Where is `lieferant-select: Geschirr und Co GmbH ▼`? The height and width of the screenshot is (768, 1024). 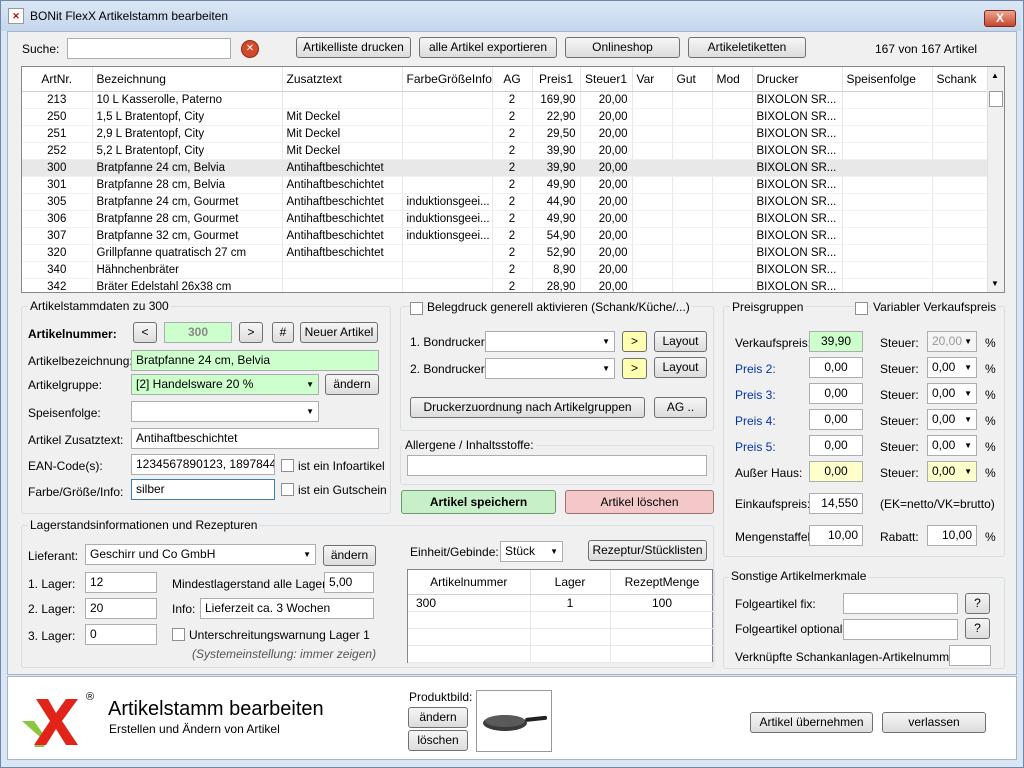
lieferant-select: Geschirr und Co GmbH ▼ is located at coordinates (200, 554).